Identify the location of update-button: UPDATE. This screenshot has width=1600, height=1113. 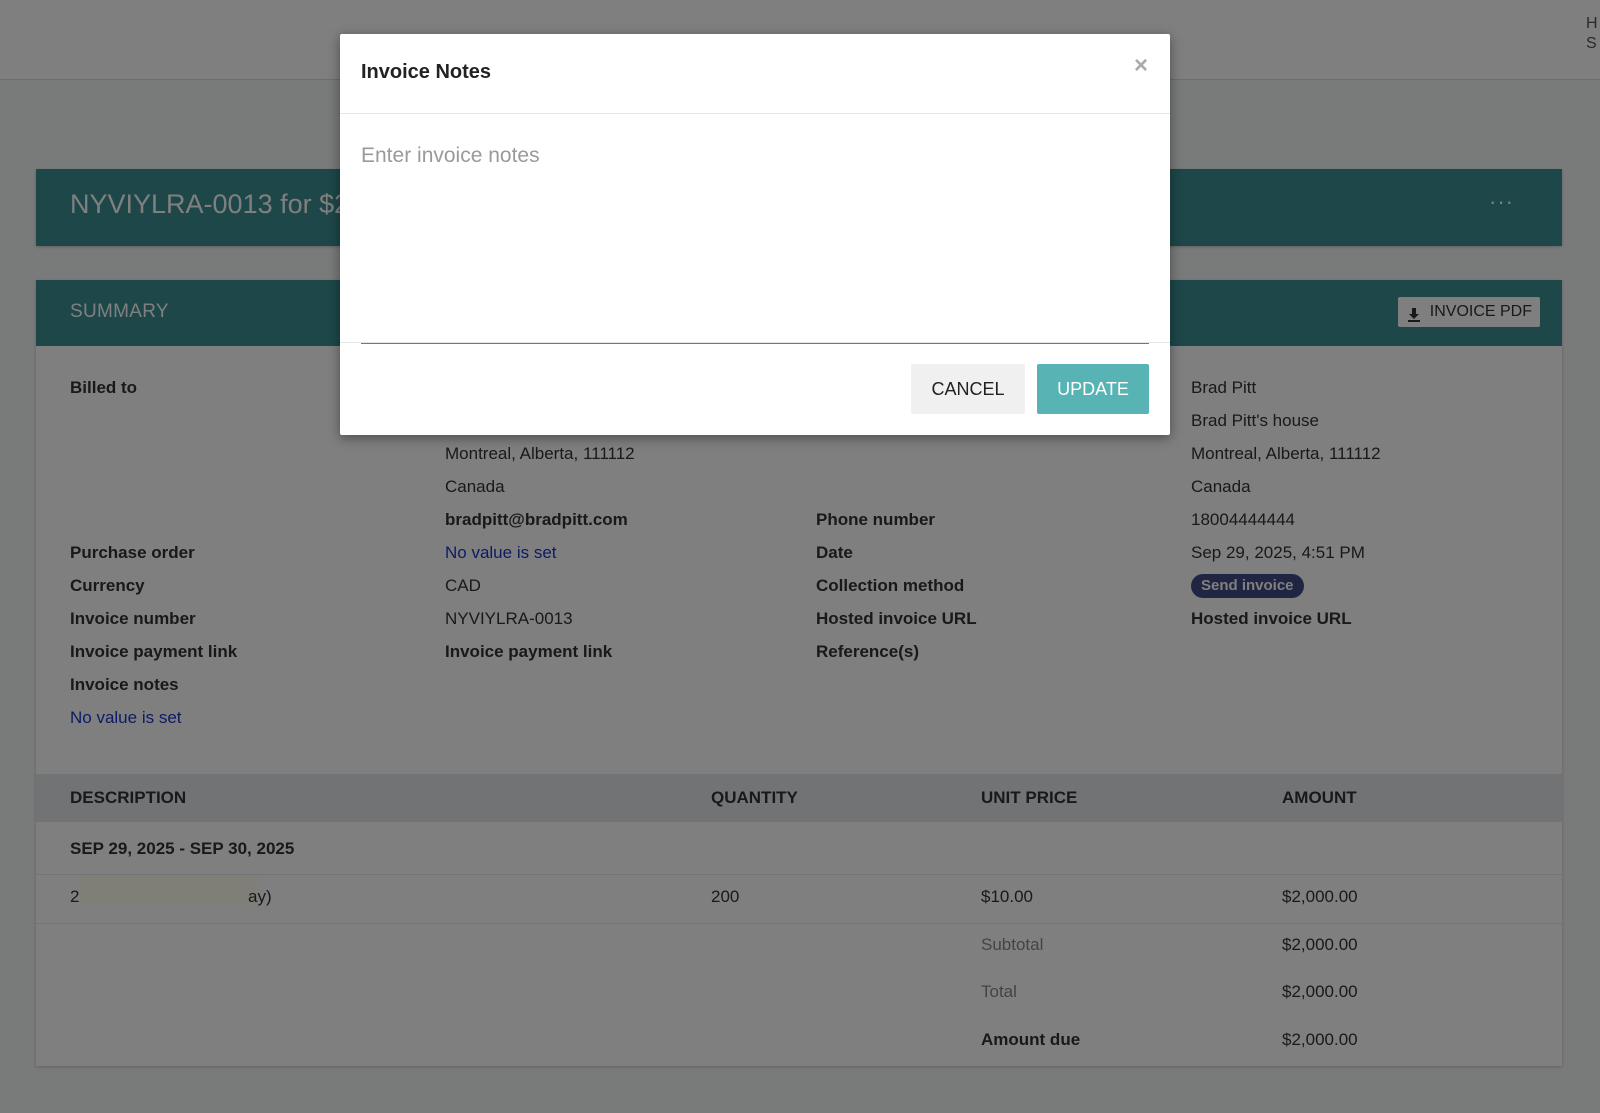
(1093, 389).